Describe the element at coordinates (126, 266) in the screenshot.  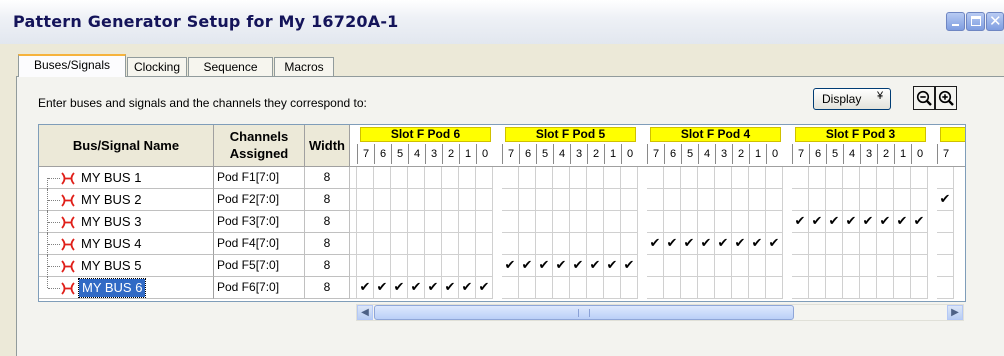
I see `bus-name-cell: MY BUS 5` at that location.